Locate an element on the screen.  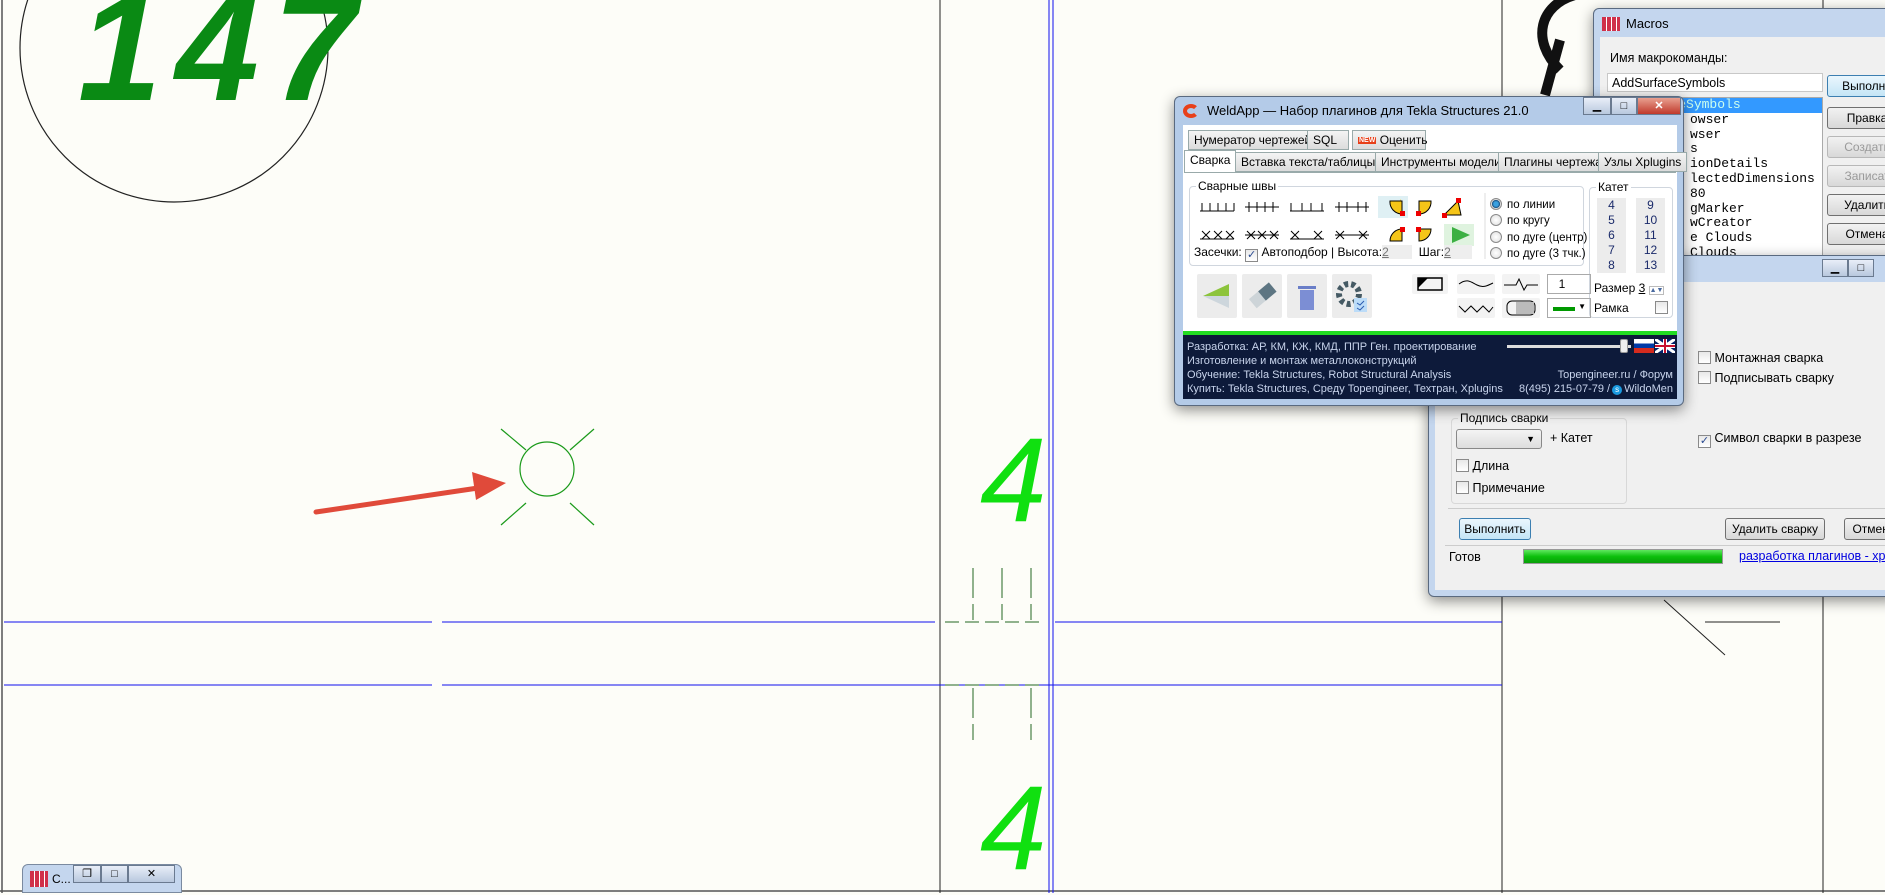
settings-button is located at coordinates (1352, 296).